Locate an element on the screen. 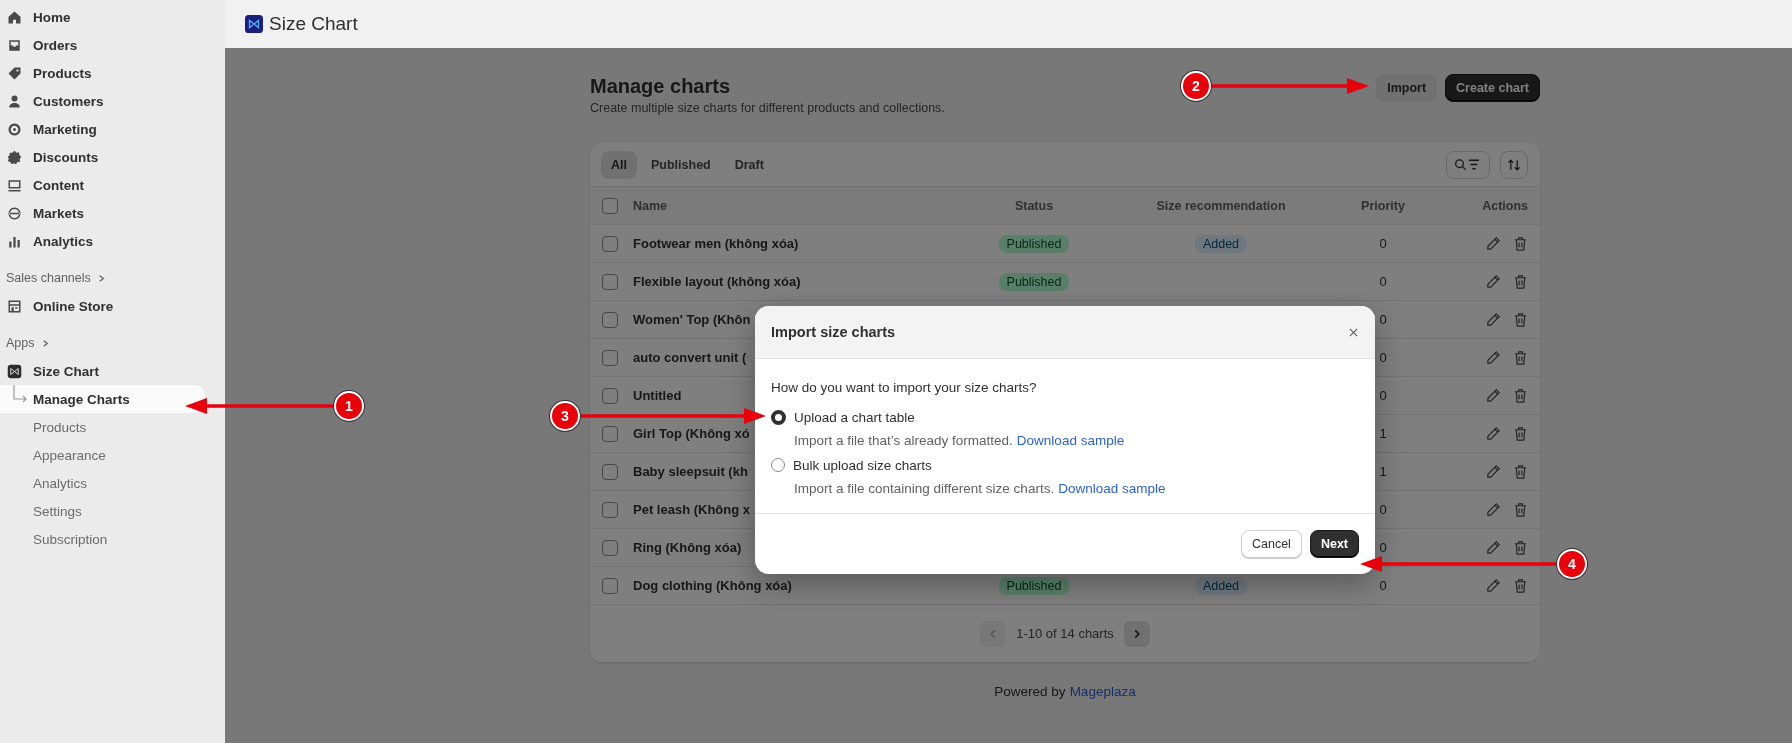 The height and width of the screenshot is (743, 1792). option-description: Import a file that’s already formatted. is located at coordinates (903, 440).